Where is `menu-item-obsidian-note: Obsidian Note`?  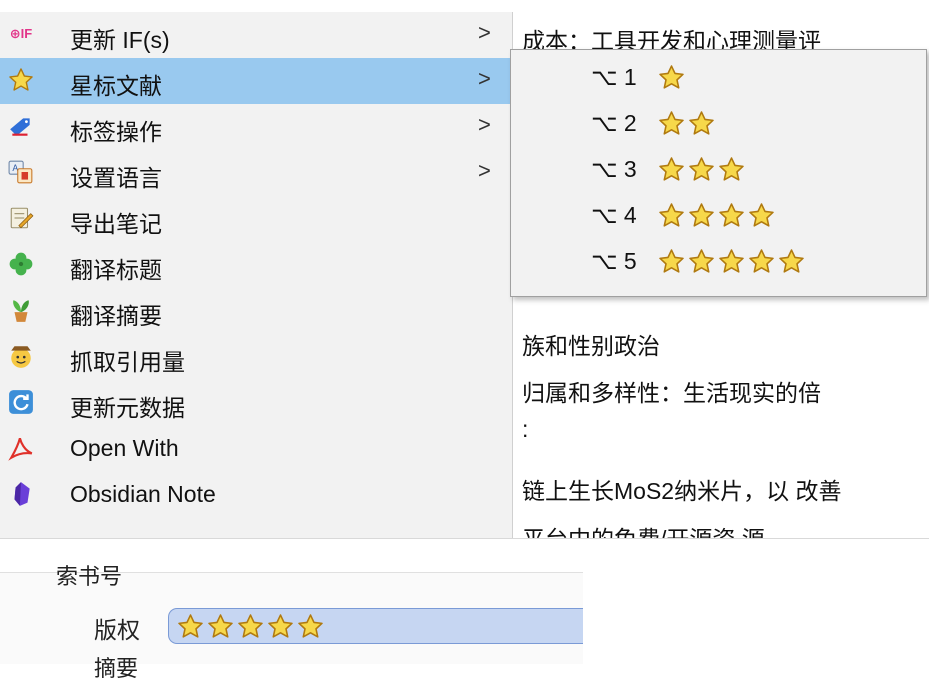 menu-item-obsidian-note: Obsidian Note is located at coordinates (256, 495).